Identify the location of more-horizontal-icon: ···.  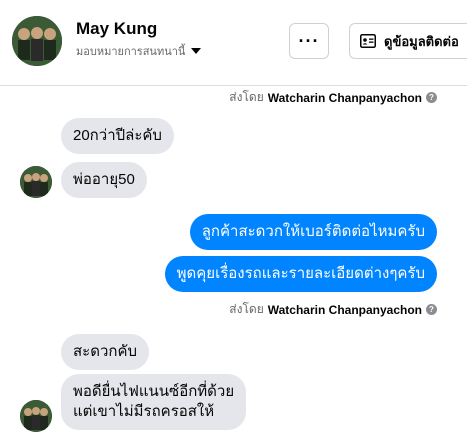
(309, 40).